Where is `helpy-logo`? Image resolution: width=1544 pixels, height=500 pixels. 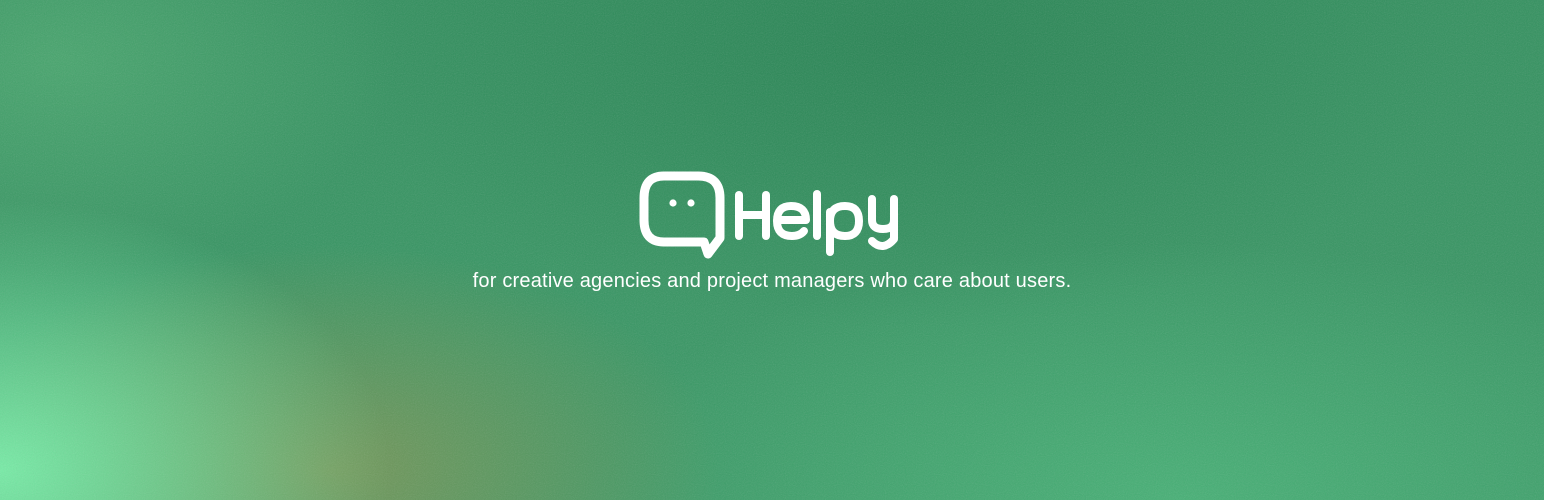 helpy-logo is located at coordinates (770, 215).